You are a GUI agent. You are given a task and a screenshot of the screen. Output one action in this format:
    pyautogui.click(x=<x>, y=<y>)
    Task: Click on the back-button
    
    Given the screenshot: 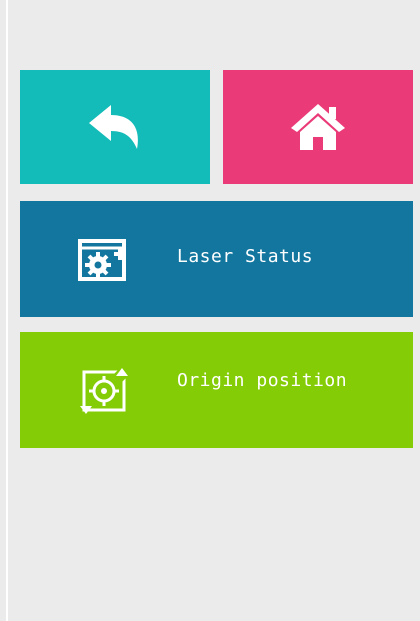 What is the action you would take?
    pyautogui.click(x=115, y=127)
    